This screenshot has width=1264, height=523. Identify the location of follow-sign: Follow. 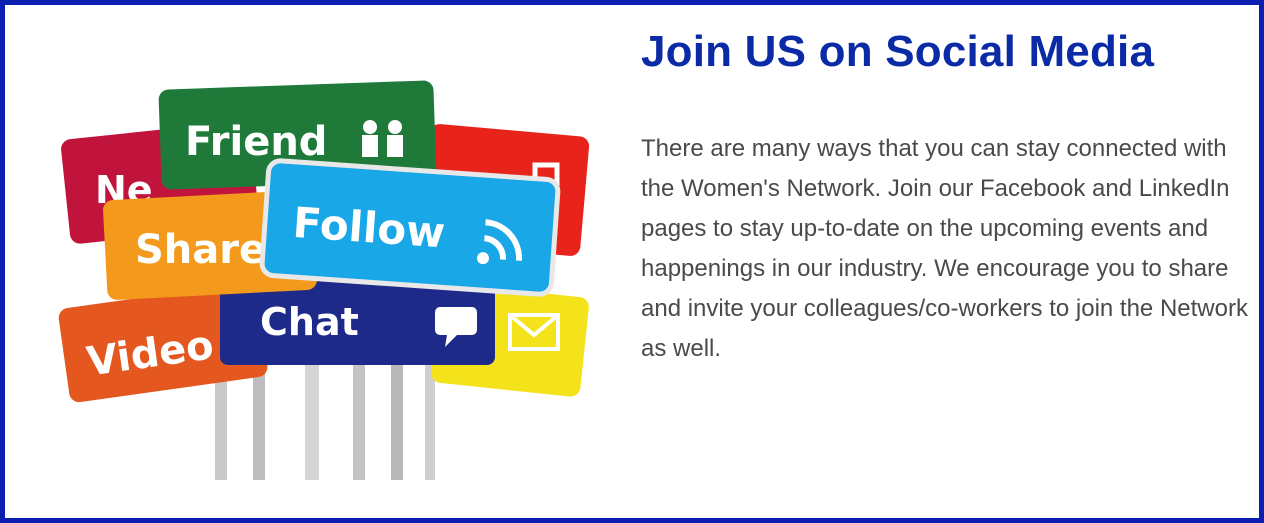
(410, 227).